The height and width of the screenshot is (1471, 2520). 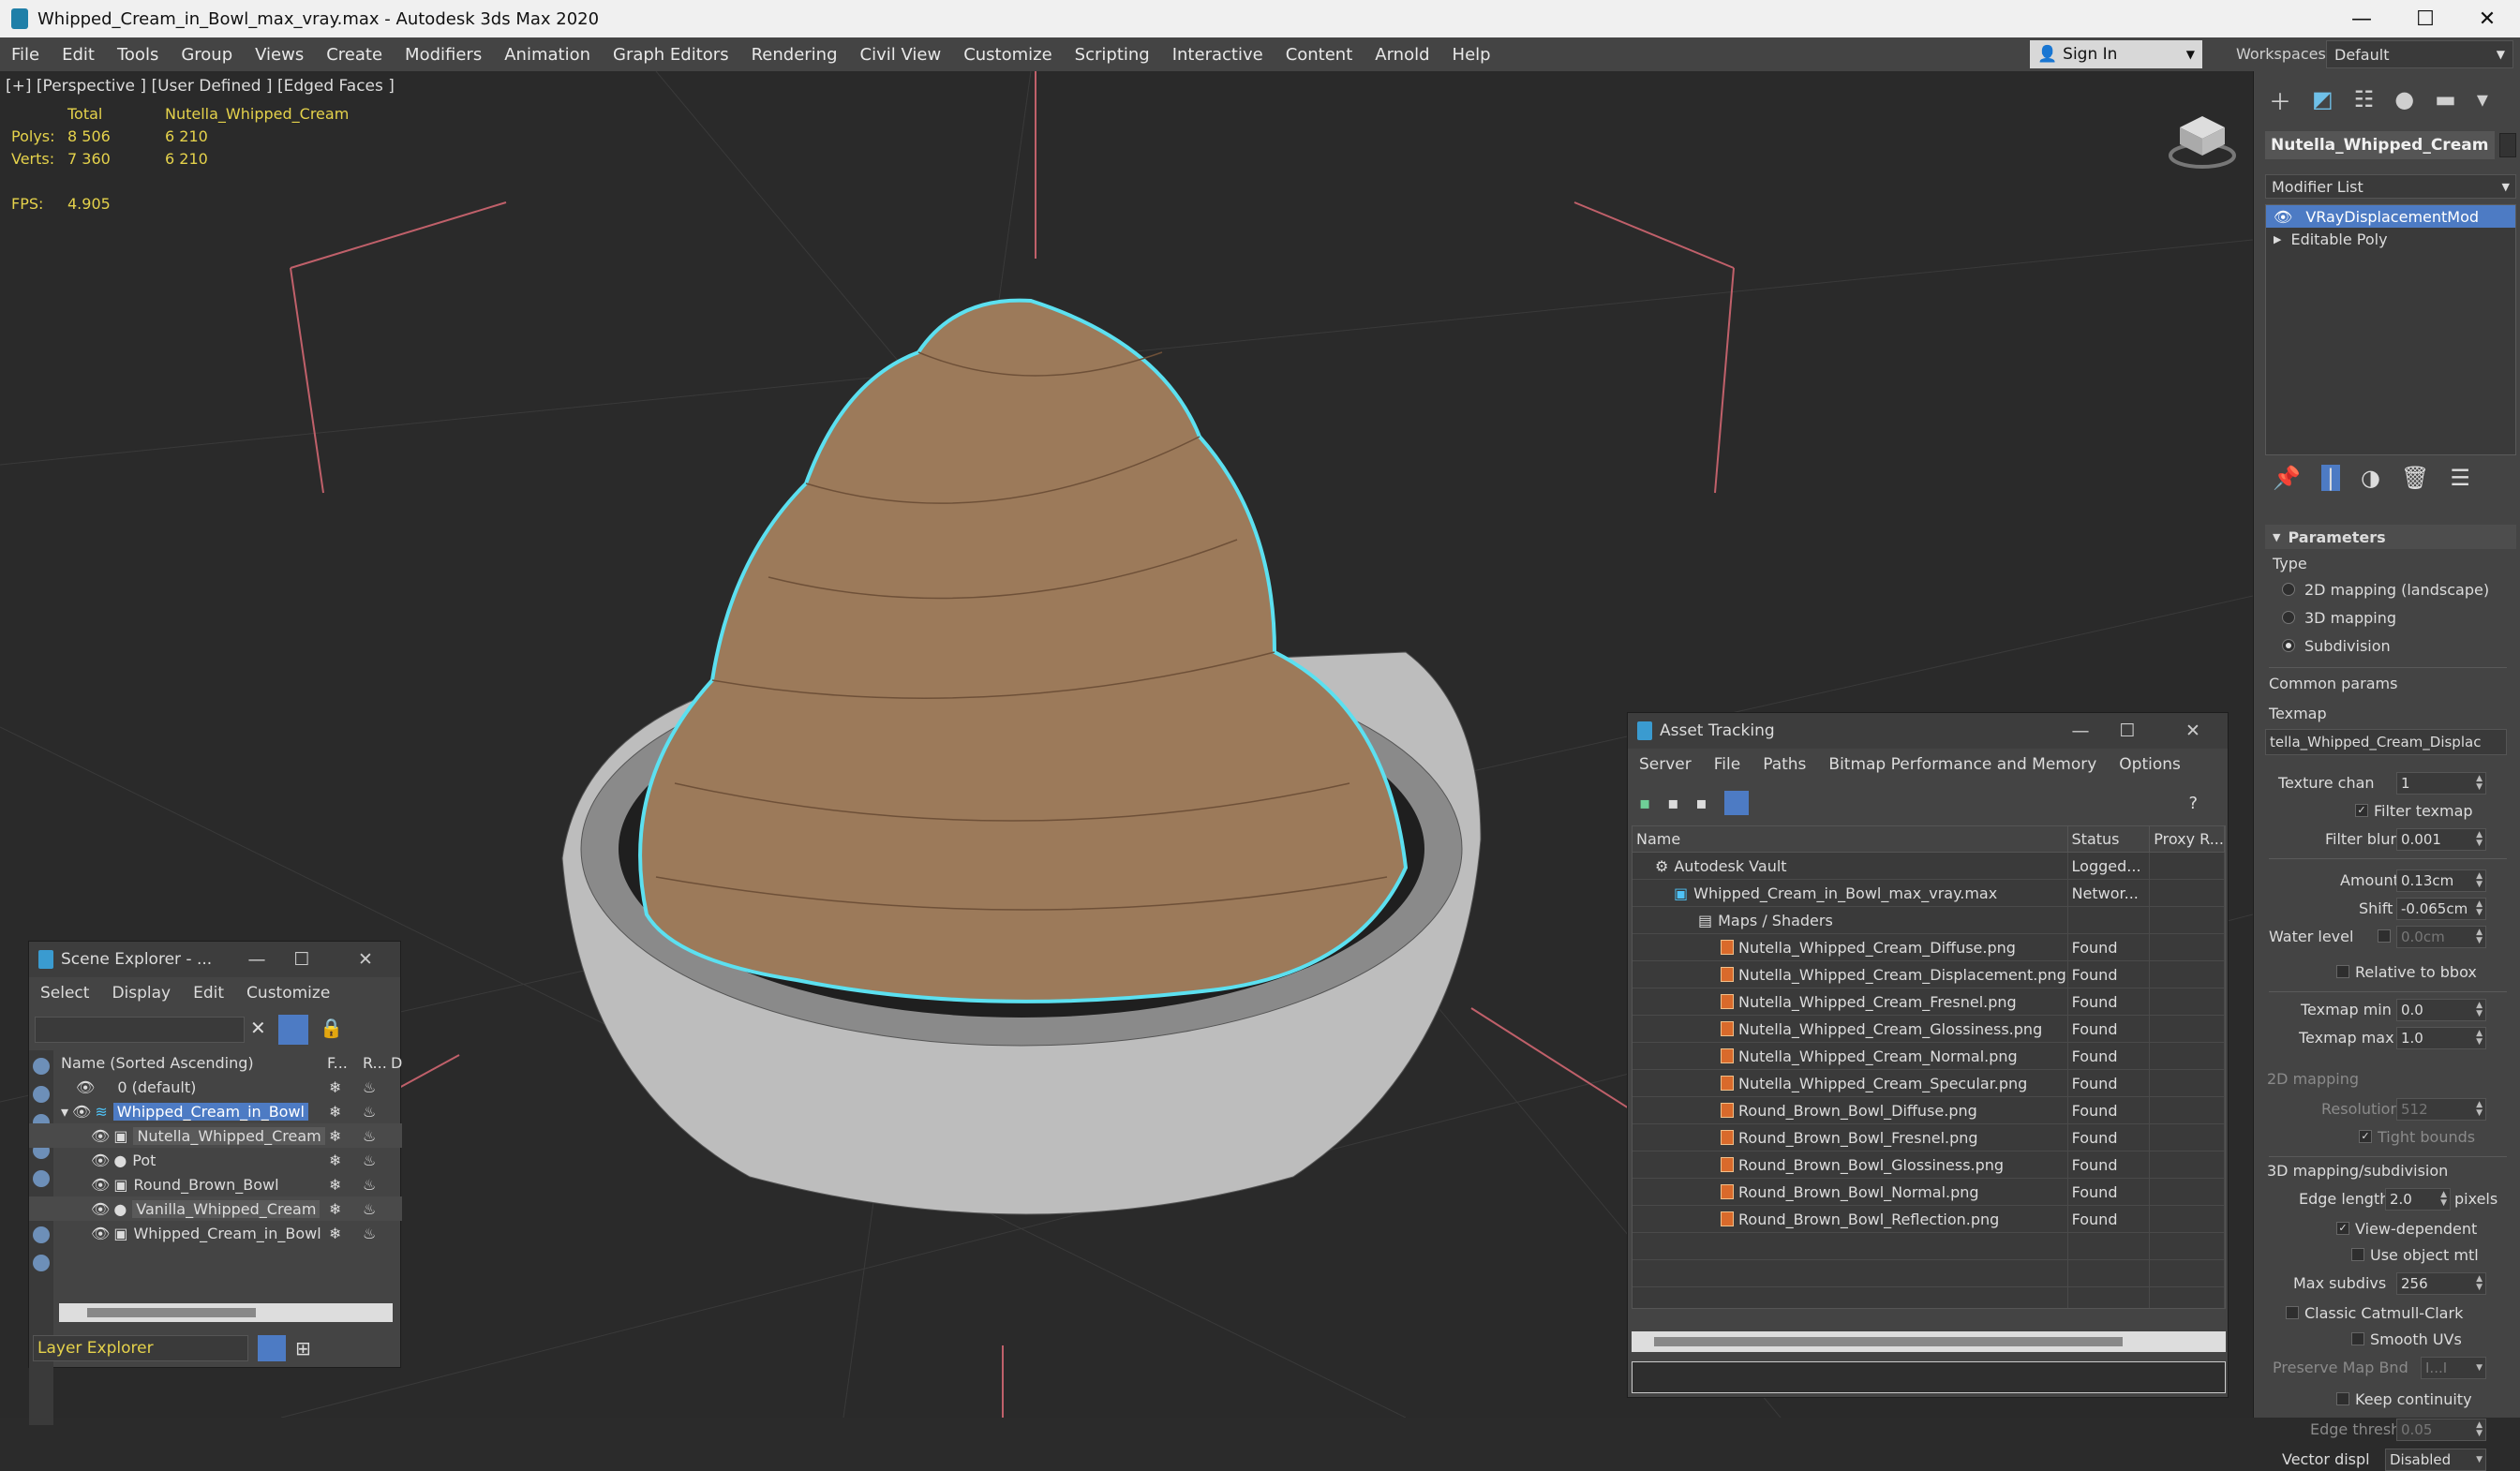 What do you see at coordinates (2441, 1110) in the screenshot?
I see `resolution-spinner: 512 ▲ ▼` at bounding box center [2441, 1110].